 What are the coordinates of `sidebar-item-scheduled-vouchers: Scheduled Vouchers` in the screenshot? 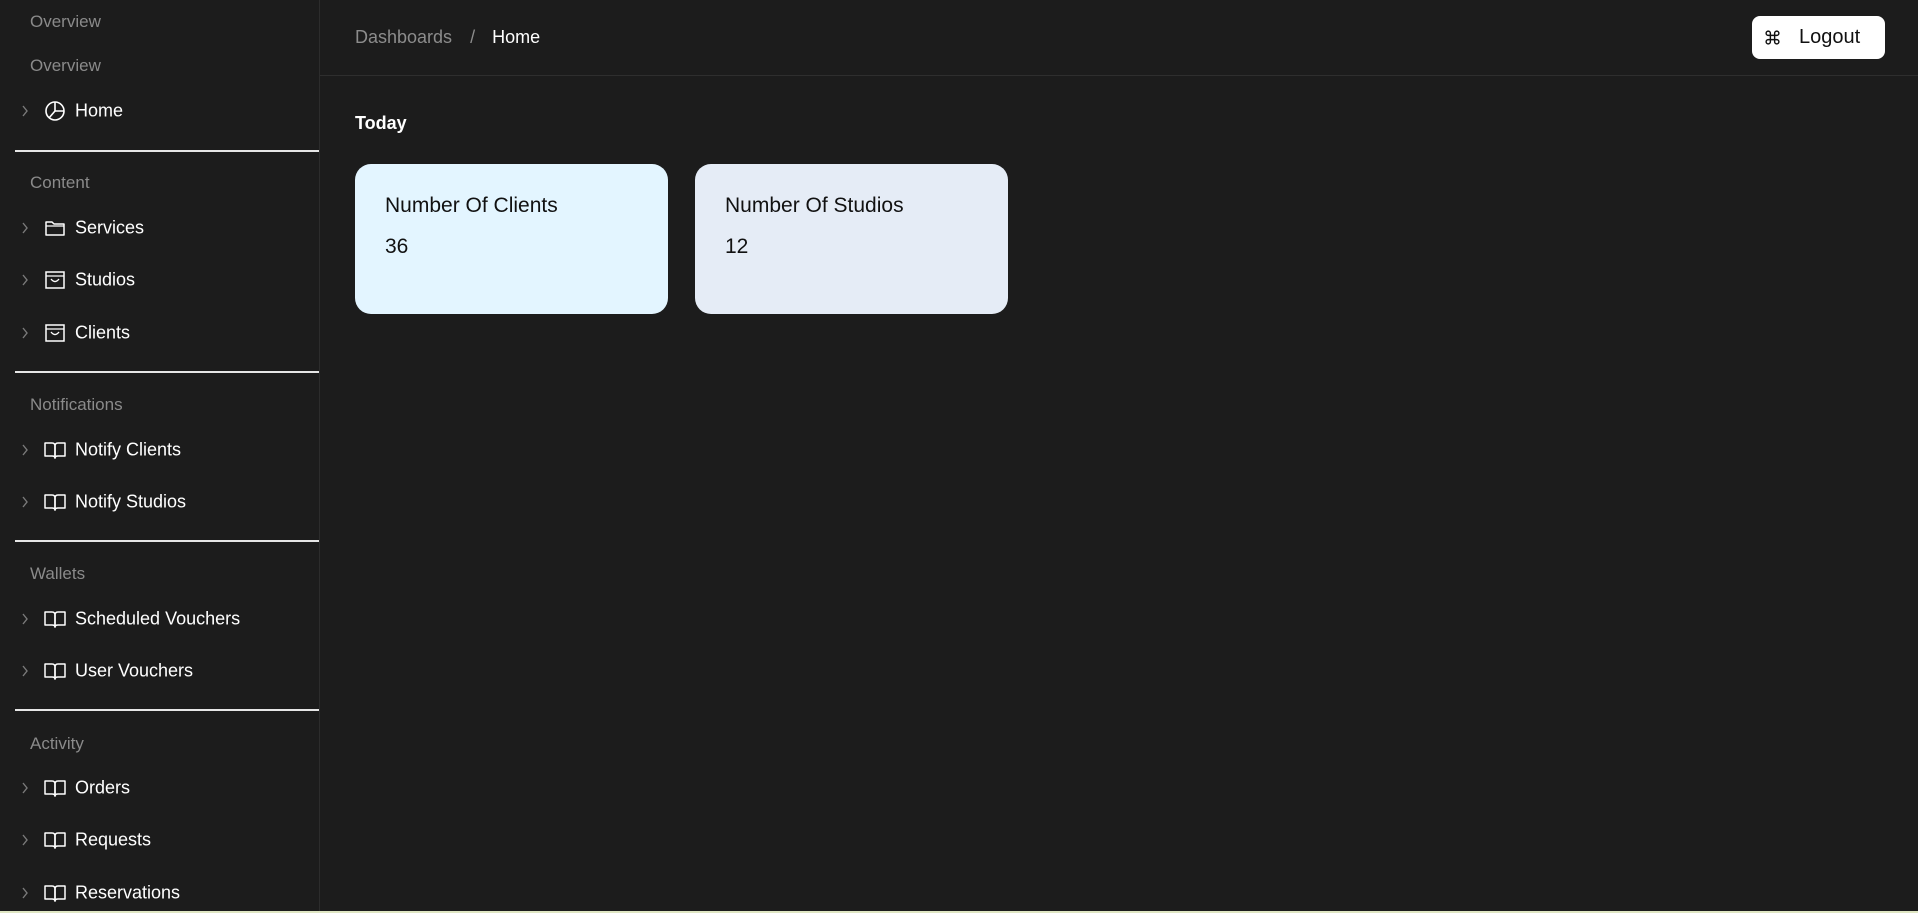 It's located at (159, 619).